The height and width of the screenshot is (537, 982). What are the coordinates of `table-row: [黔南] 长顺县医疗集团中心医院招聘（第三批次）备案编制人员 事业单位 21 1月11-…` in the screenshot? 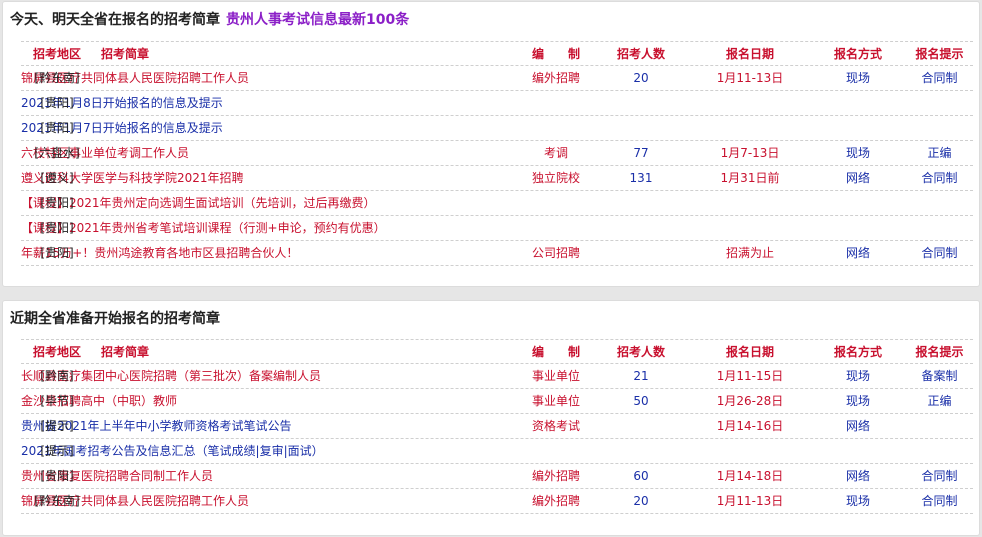 It's located at (497, 376).